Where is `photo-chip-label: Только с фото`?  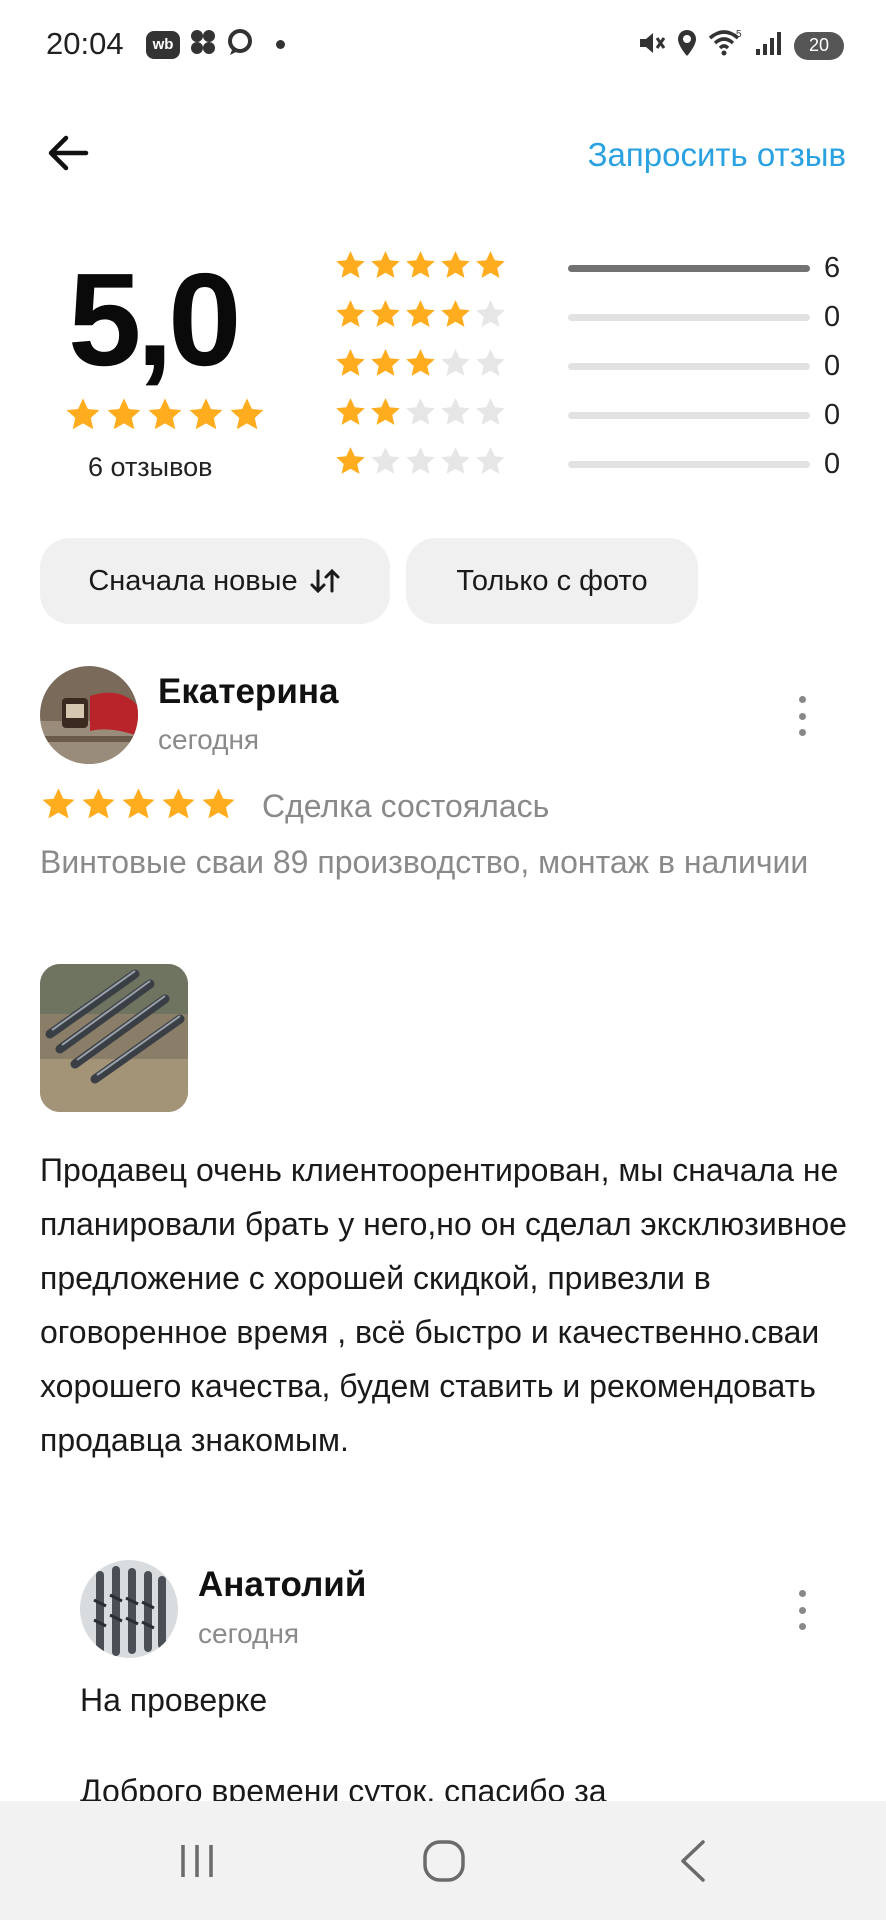
photo-chip-label: Только с фото is located at coordinates (552, 580).